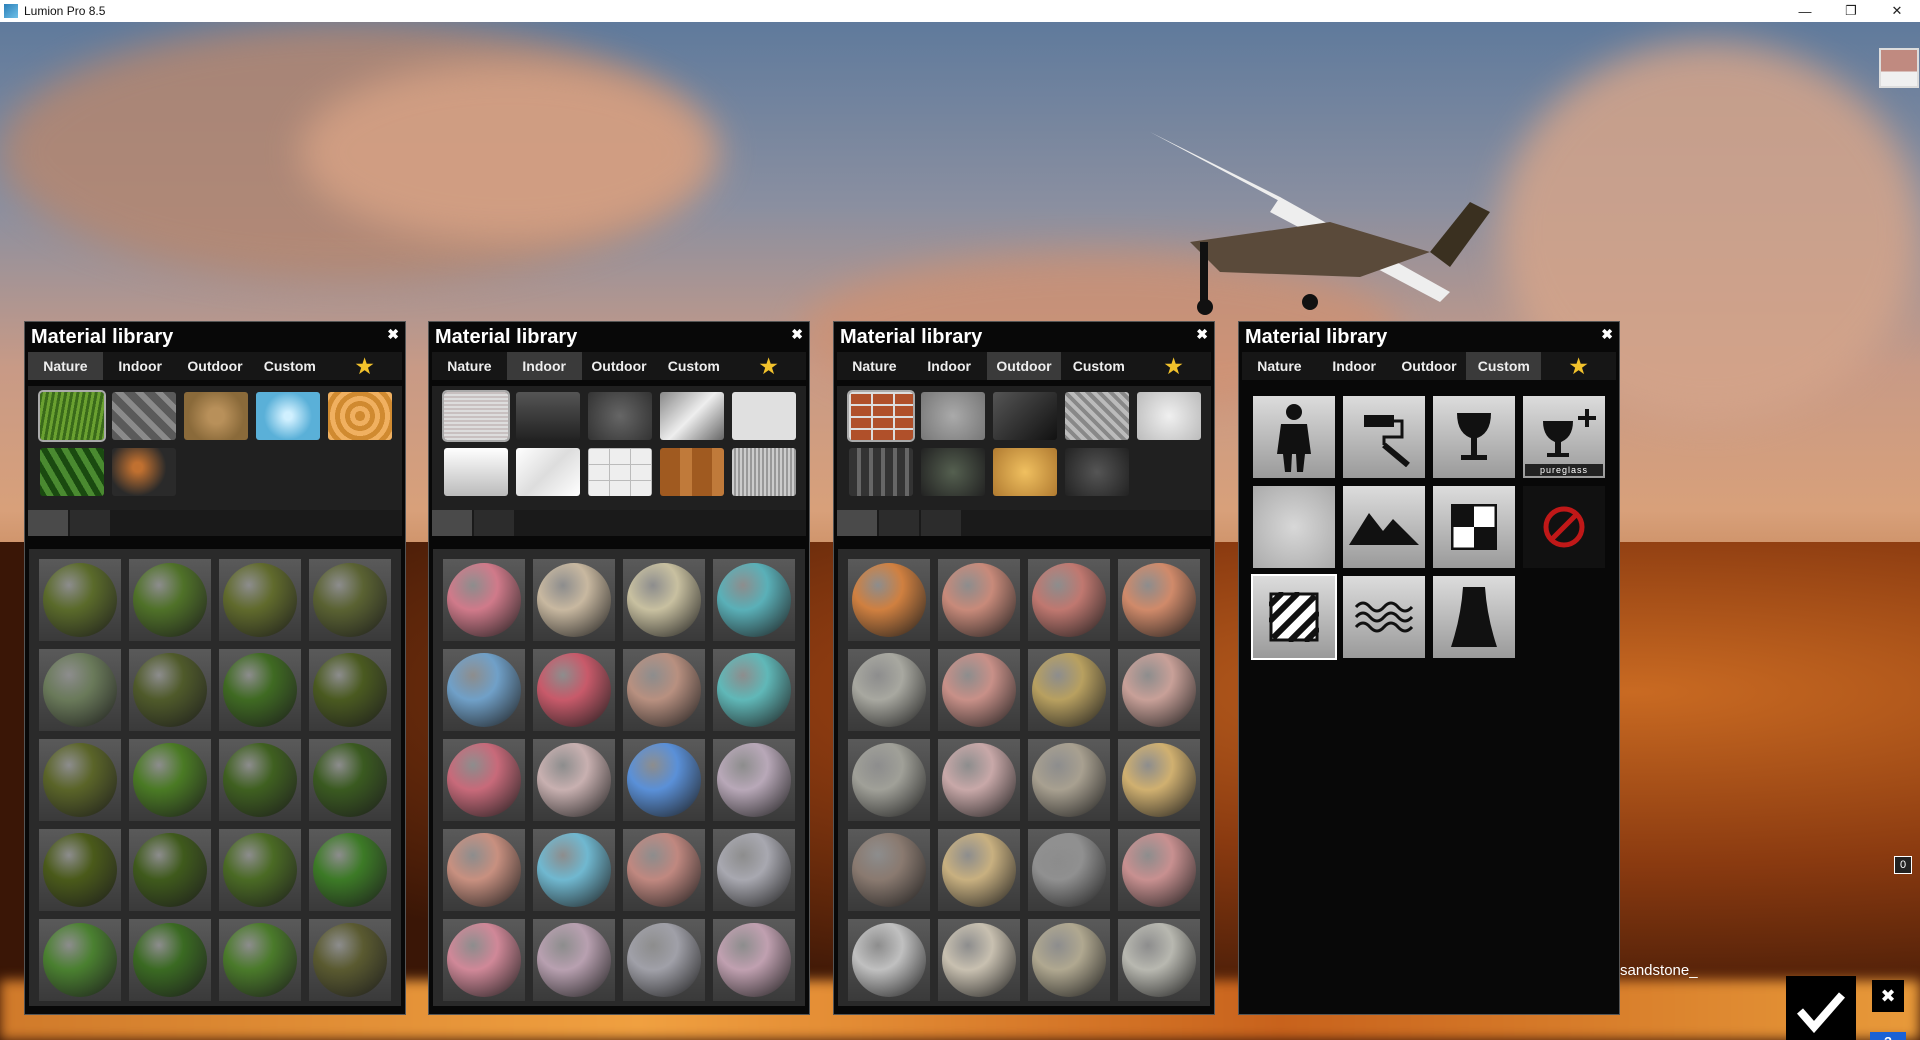 The height and width of the screenshot is (1040, 1920). I want to click on category-brushed-metal, so click(764, 472).